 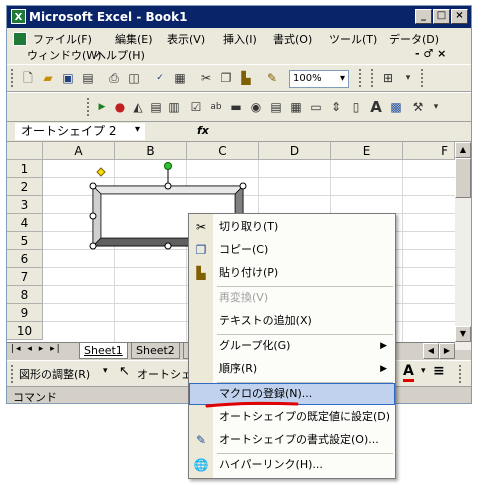 What do you see at coordinates (64, 55) in the screenshot?
I see `menu-window: ウィンドウ(W)` at bounding box center [64, 55].